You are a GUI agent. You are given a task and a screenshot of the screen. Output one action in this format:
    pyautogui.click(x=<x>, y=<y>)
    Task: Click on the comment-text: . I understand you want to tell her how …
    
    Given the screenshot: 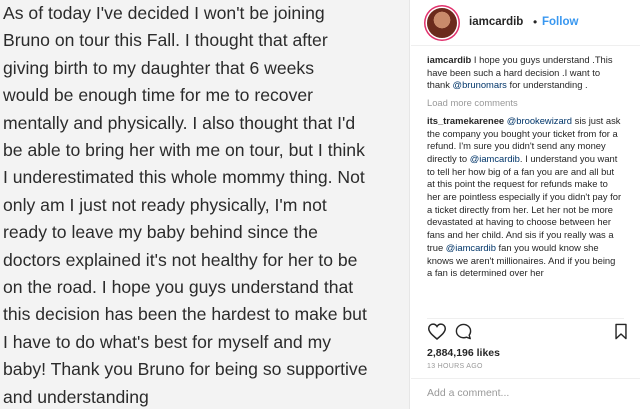 What is the action you would take?
    pyautogui.click(x=524, y=202)
    